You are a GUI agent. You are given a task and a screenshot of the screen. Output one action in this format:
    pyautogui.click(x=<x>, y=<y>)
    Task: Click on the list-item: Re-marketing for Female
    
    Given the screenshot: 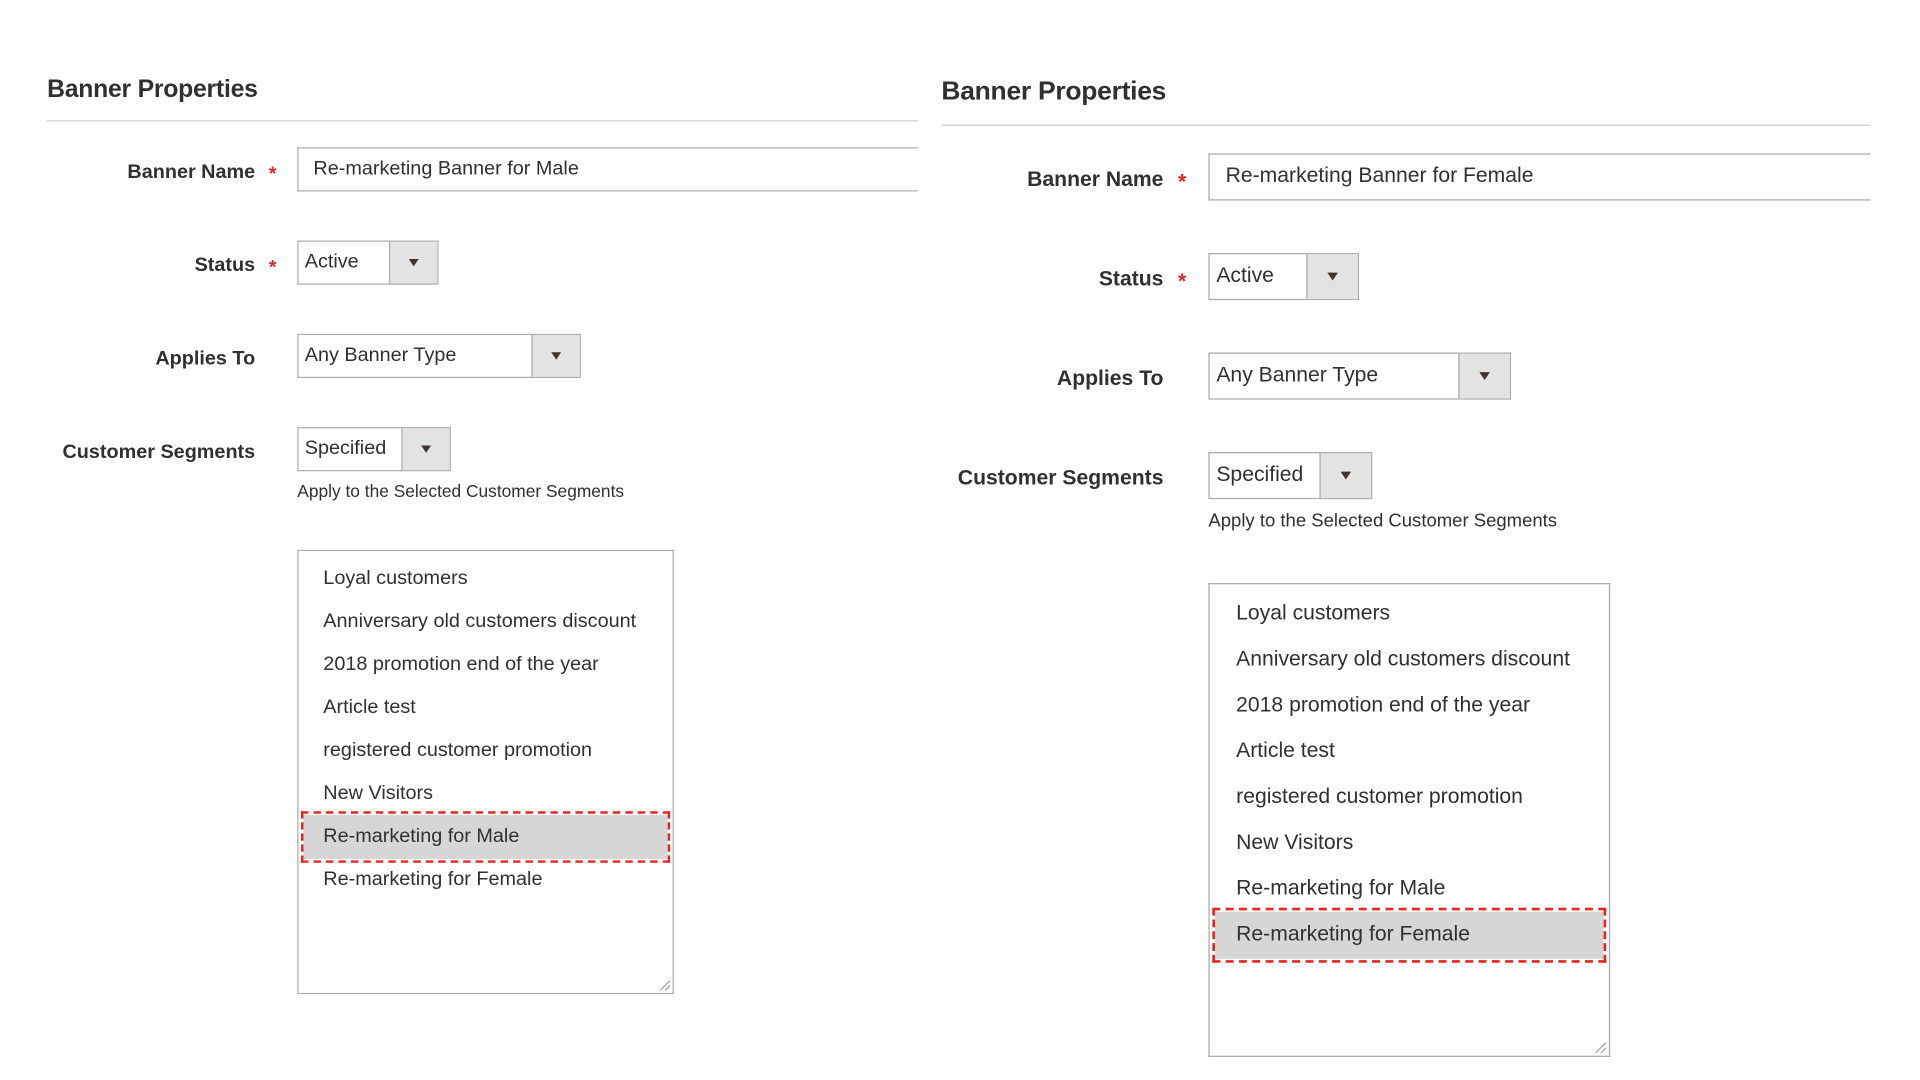 What is the action you would take?
    pyautogui.click(x=485, y=880)
    